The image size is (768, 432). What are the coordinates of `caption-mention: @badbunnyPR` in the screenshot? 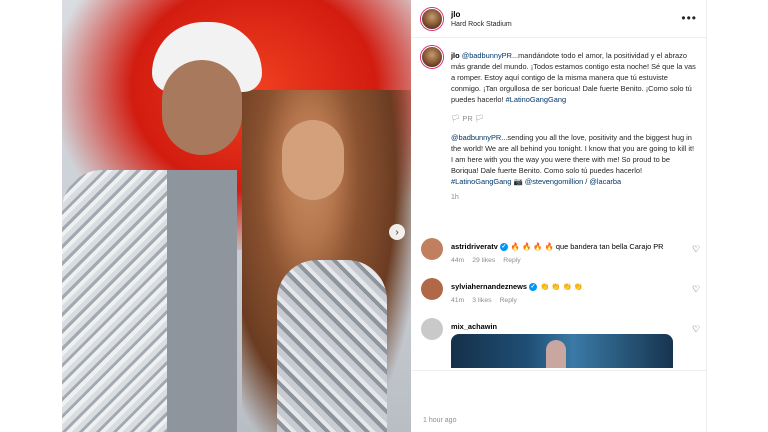 It's located at (487, 55).